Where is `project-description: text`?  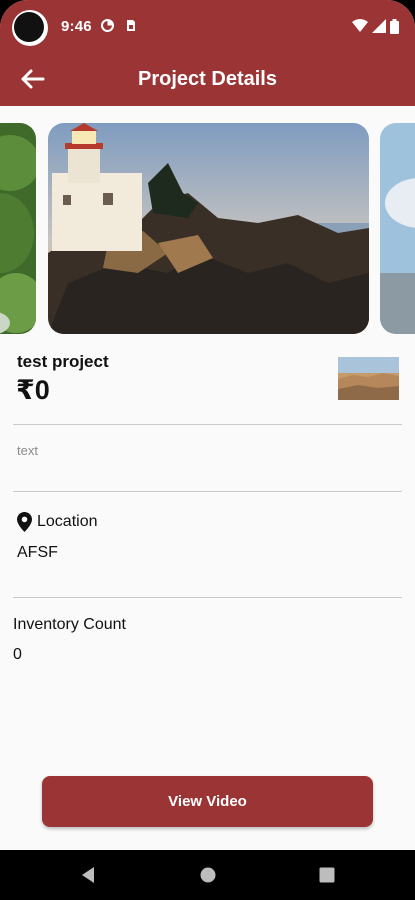 project-description: text is located at coordinates (27, 450).